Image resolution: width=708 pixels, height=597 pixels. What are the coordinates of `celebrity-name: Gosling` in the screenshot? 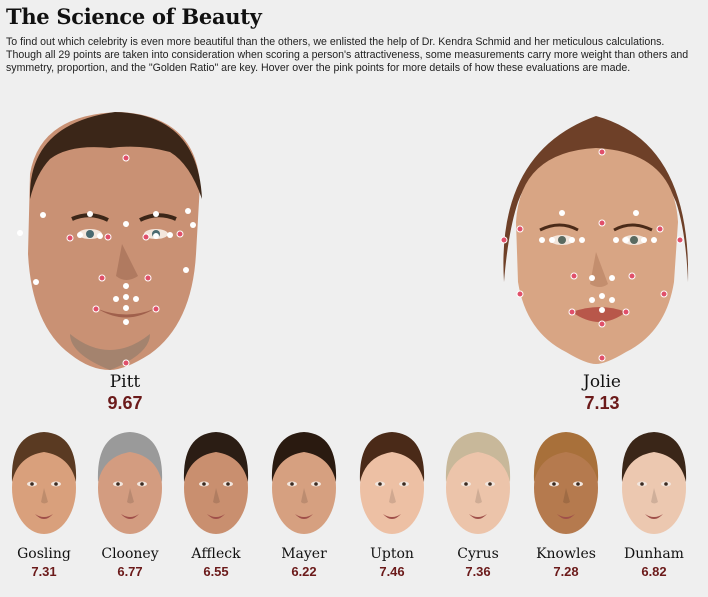 It's located at (44, 554).